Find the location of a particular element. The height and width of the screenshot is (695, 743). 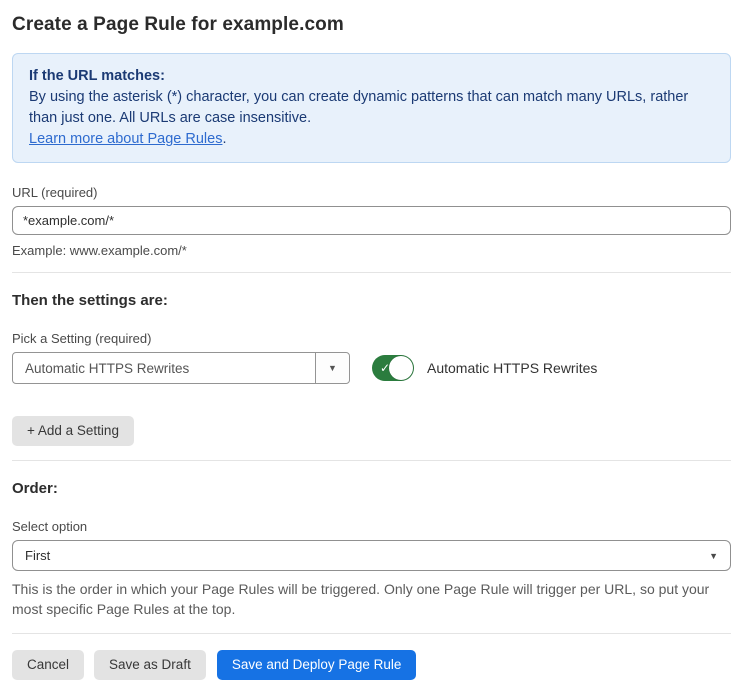

info-box-link-line: Learn more about Page Rules. is located at coordinates (371, 139).